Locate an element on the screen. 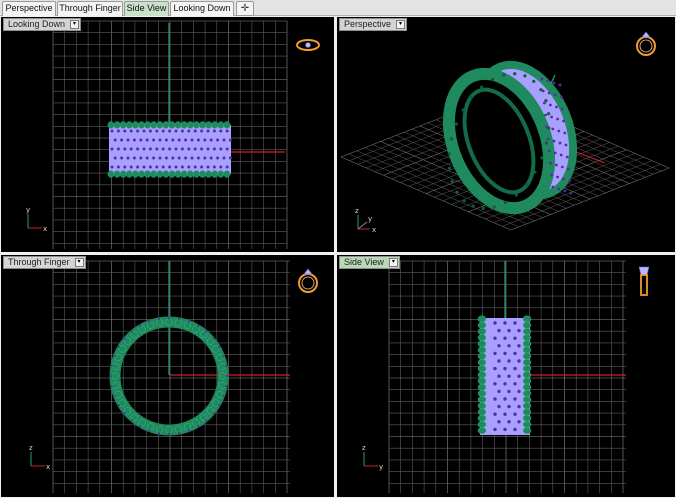 The height and width of the screenshot is (498, 676). tab-side-view: Side View is located at coordinates (146, 8).